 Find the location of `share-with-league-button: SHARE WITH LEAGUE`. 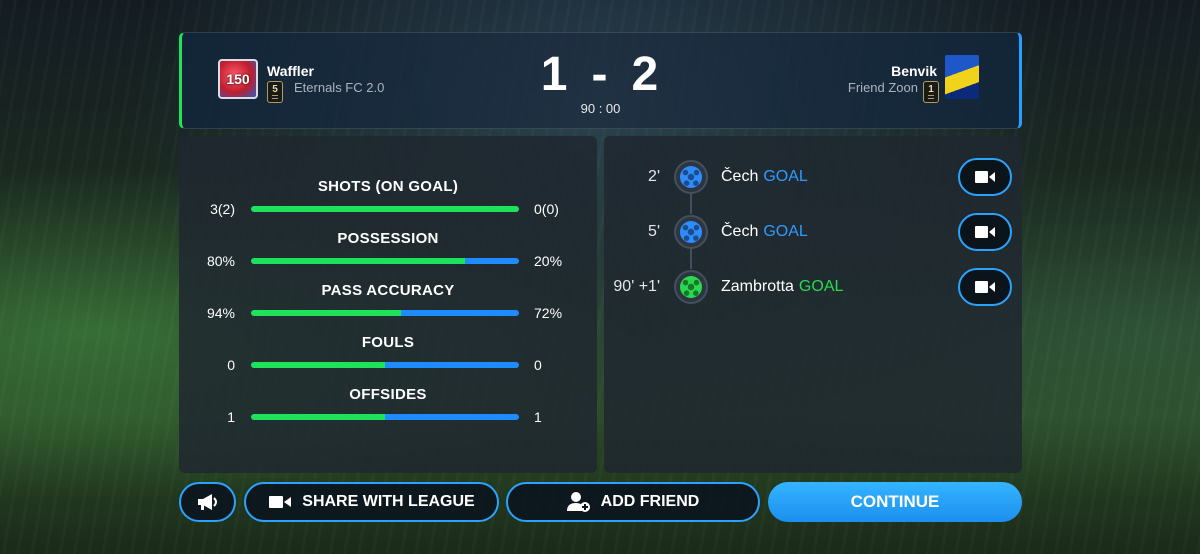

share-with-league-button: SHARE WITH LEAGUE is located at coordinates (371, 502).